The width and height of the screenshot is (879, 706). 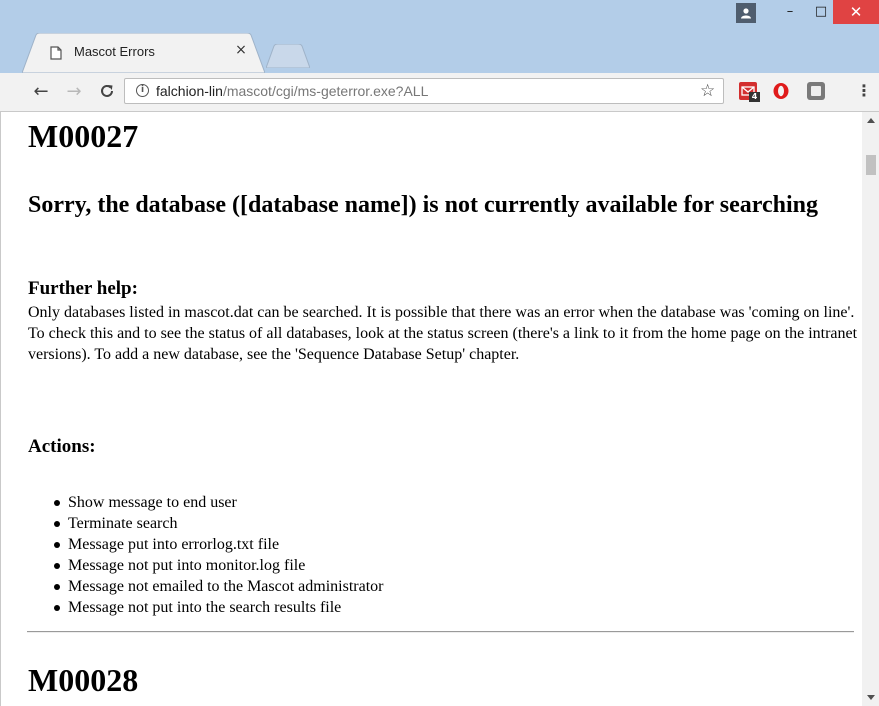 What do you see at coordinates (325, 91) in the screenshot?
I see `url-path: /mascot/cgi/ms-geterror.exe?ALL` at bounding box center [325, 91].